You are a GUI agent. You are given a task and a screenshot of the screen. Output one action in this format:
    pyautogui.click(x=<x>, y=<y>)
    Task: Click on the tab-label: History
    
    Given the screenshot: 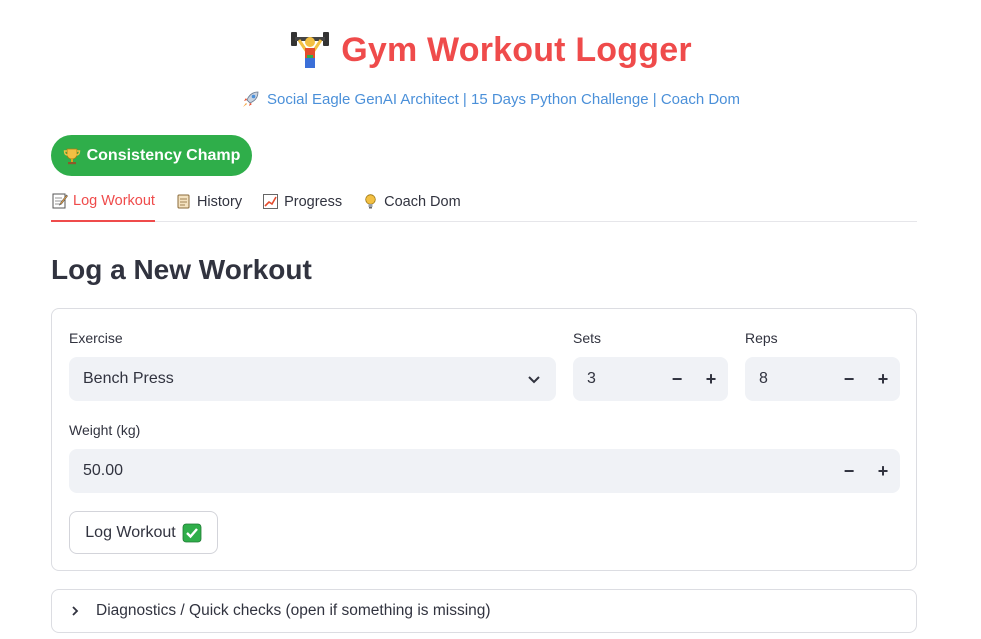 What is the action you would take?
    pyautogui.click(x=219, y=201)
    